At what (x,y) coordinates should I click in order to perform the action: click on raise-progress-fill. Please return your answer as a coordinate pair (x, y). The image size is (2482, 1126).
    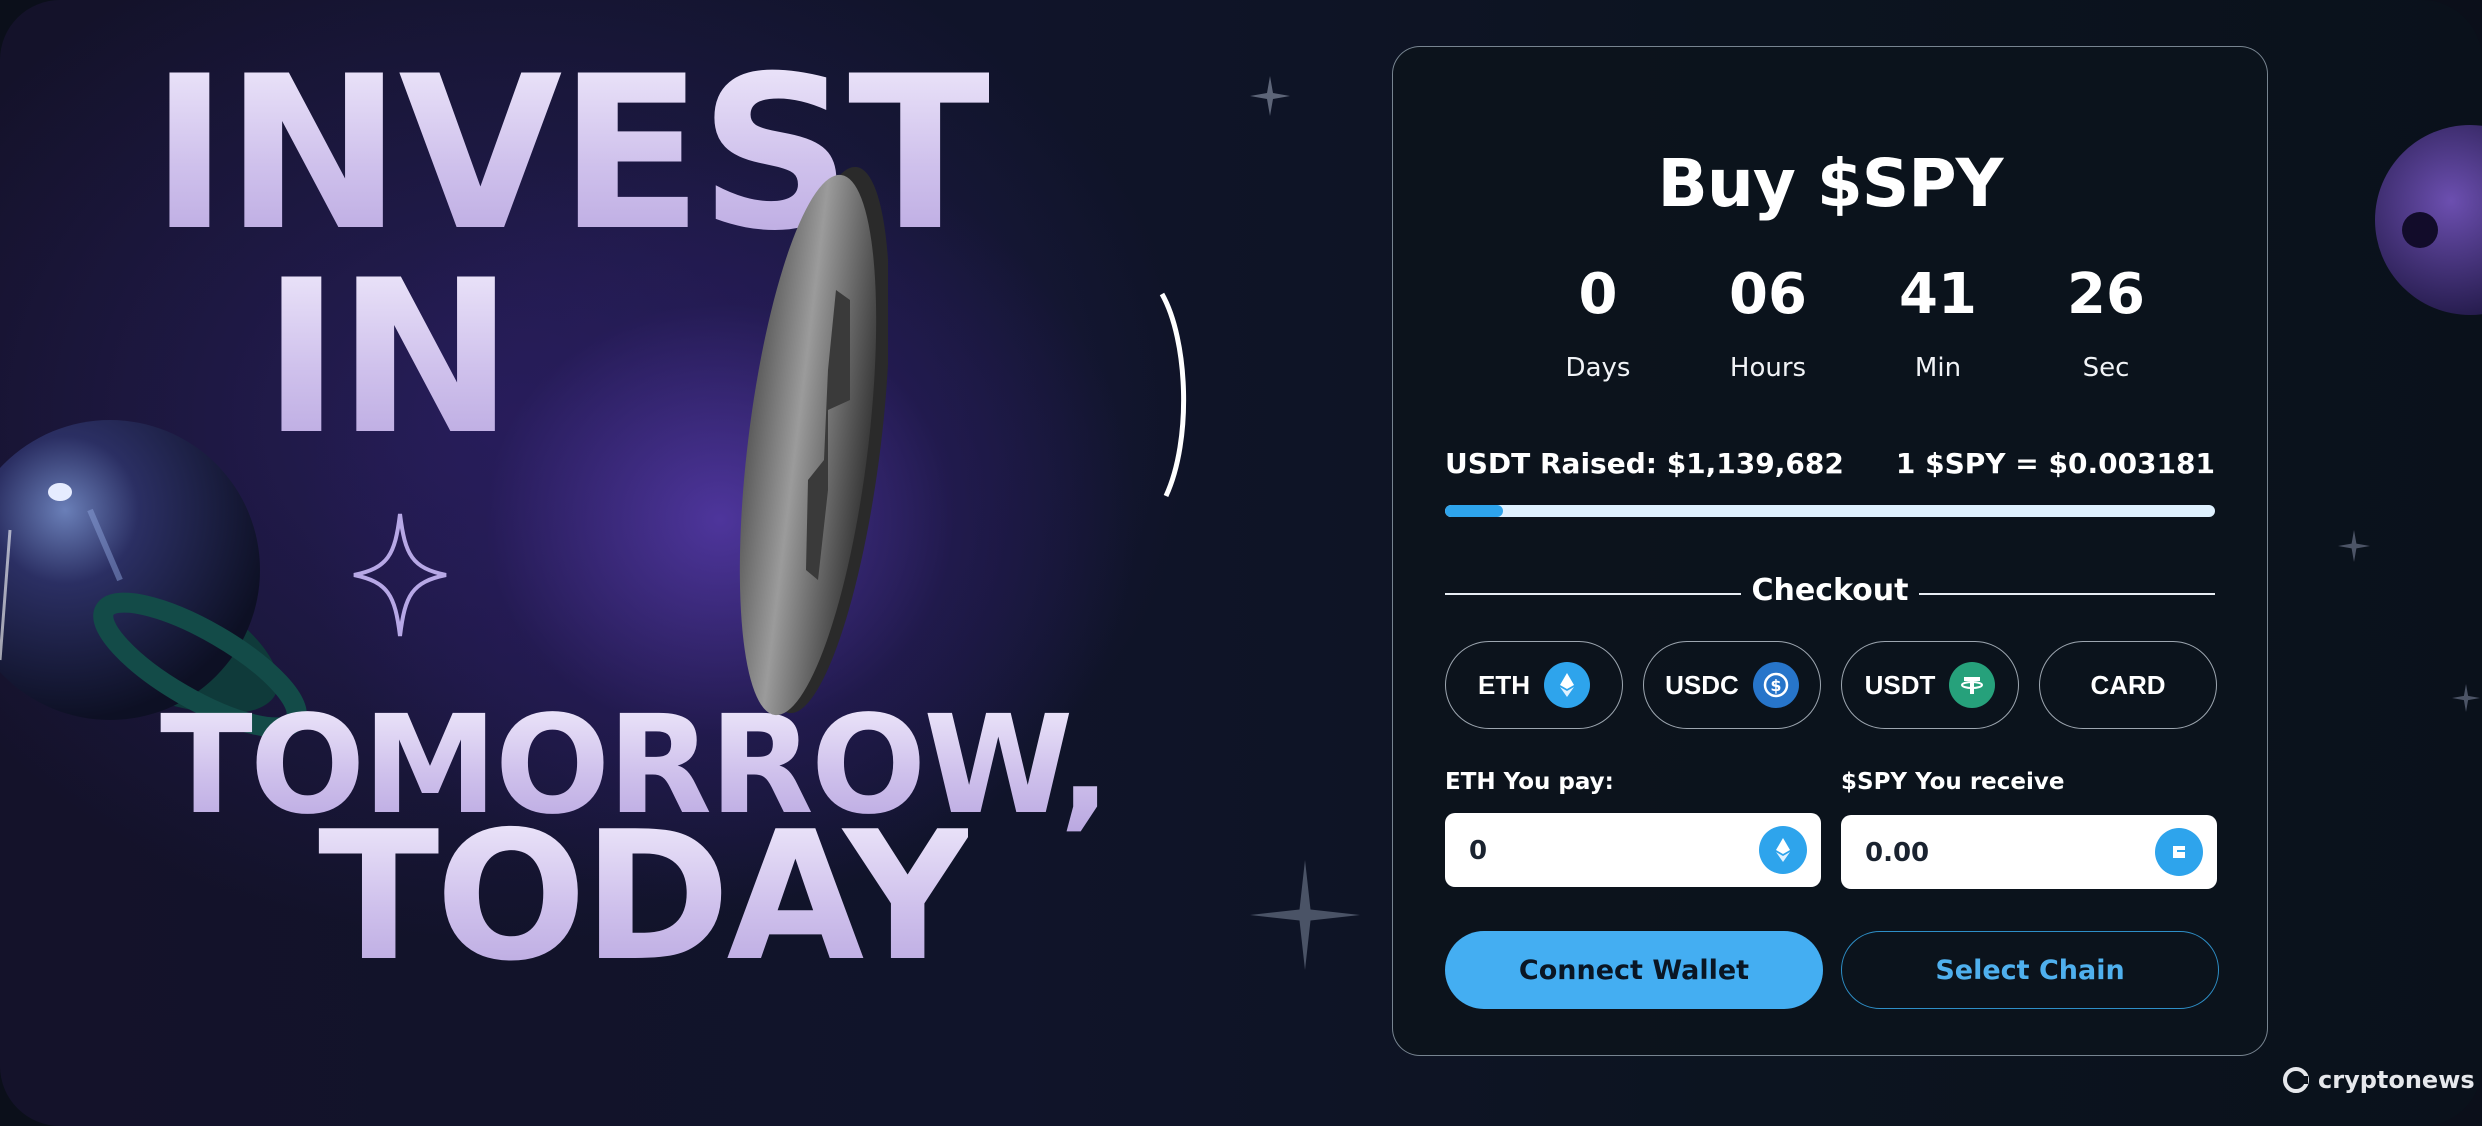
    Looking at the image, I should click on (1474, 511).